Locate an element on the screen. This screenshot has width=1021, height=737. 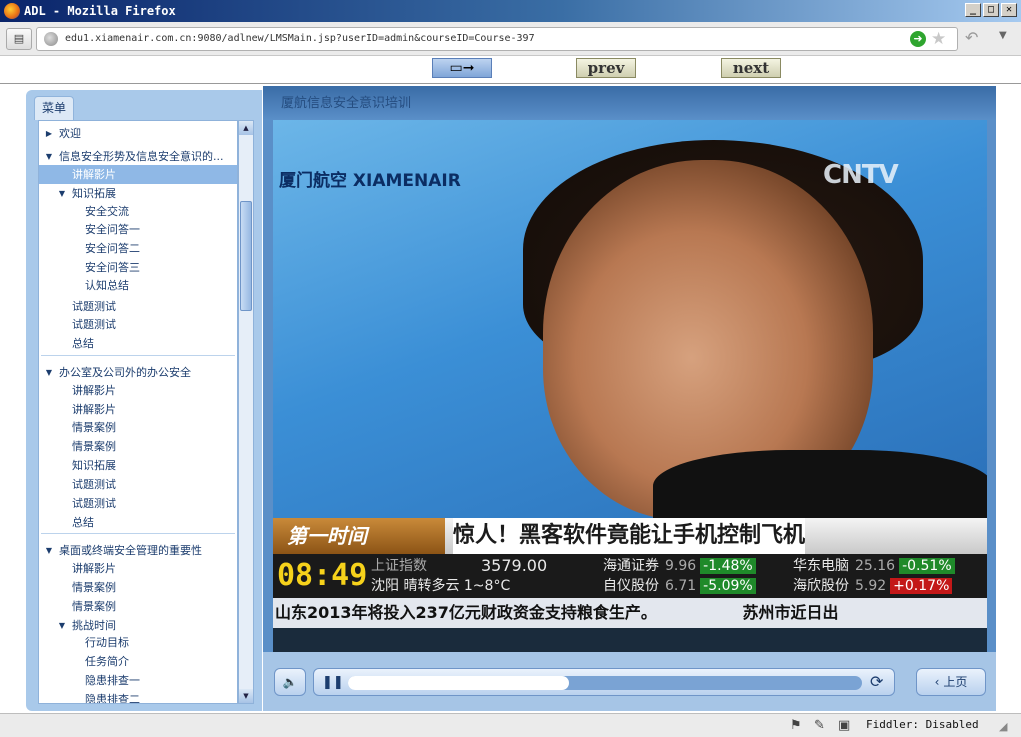
pause-icon: ❚❚ is located at coordinates (333, 683).